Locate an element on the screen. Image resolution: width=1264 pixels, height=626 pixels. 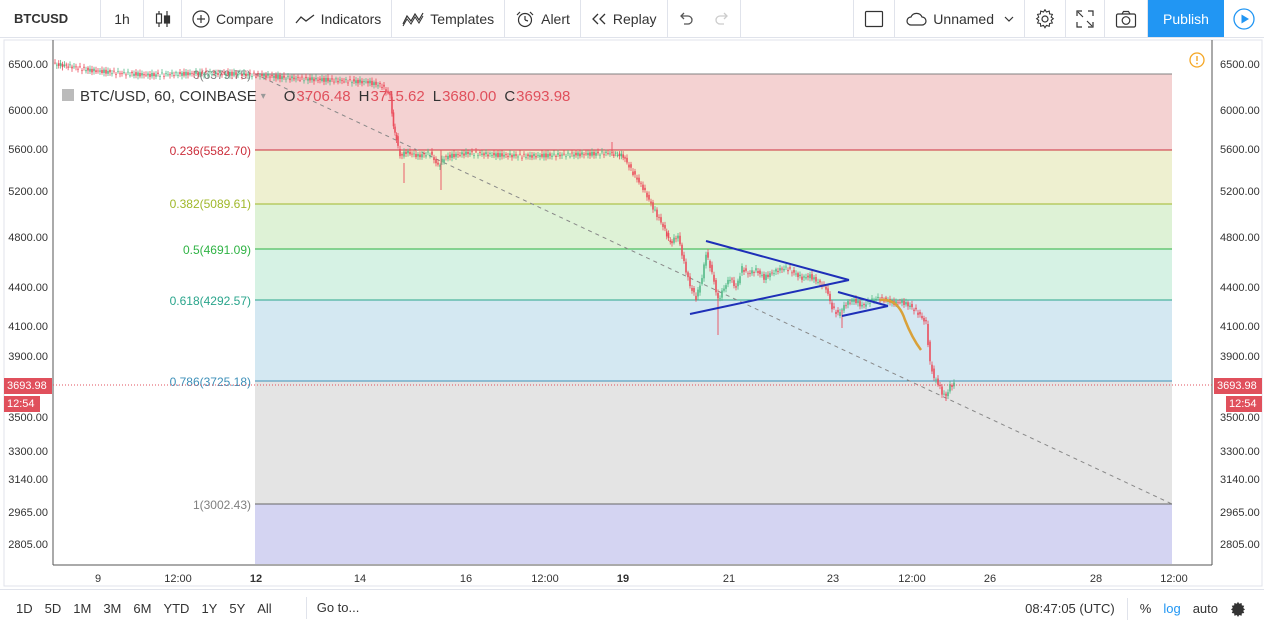
cloud-icon is located at coordinates (916, 19).